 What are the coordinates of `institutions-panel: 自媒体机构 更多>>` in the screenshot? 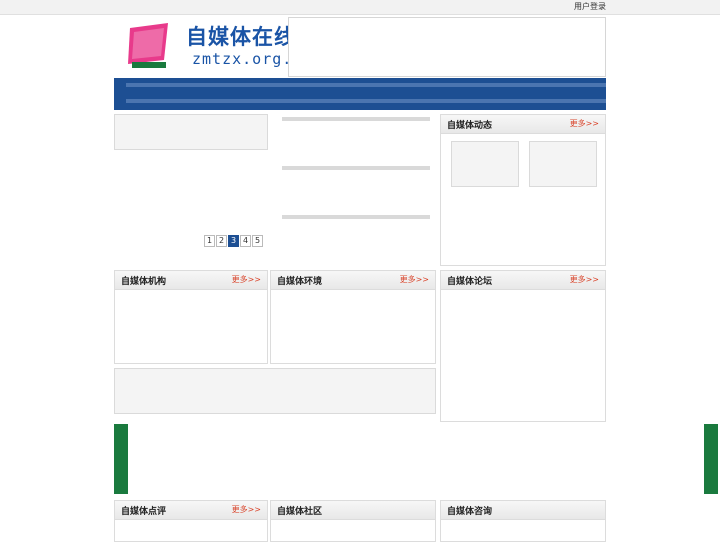 It's located at (191, 317).